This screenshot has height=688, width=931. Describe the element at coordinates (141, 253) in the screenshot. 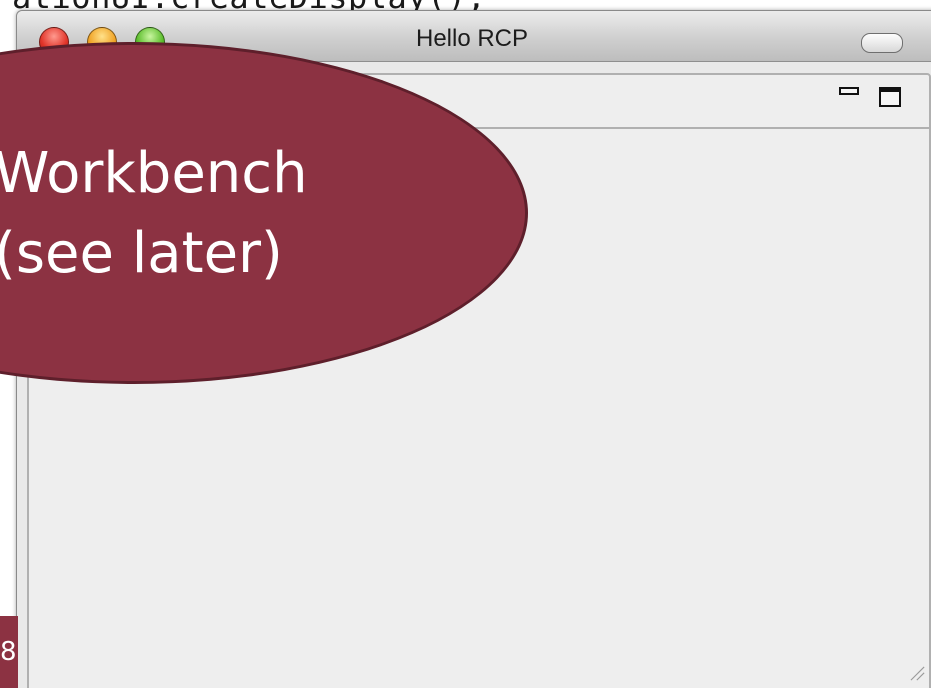

I see `callout-line-2: (see later)` at that location.